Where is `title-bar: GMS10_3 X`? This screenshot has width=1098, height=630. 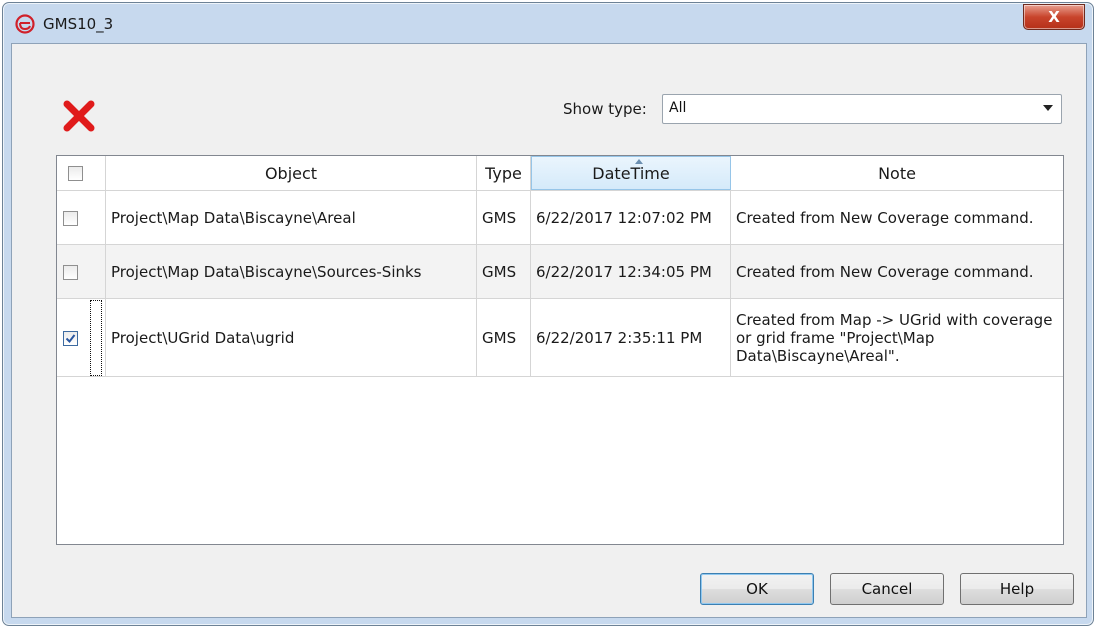
title-bar: GMS10_3 X is located at coordinates (548, 24).